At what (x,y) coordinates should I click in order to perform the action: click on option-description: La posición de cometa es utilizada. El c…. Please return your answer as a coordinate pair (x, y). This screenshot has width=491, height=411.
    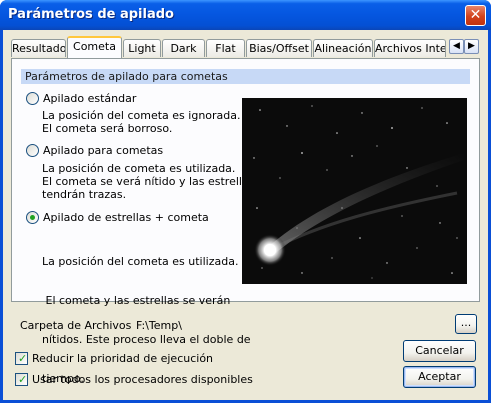
    Looking at the image, I should click on (148, 181).